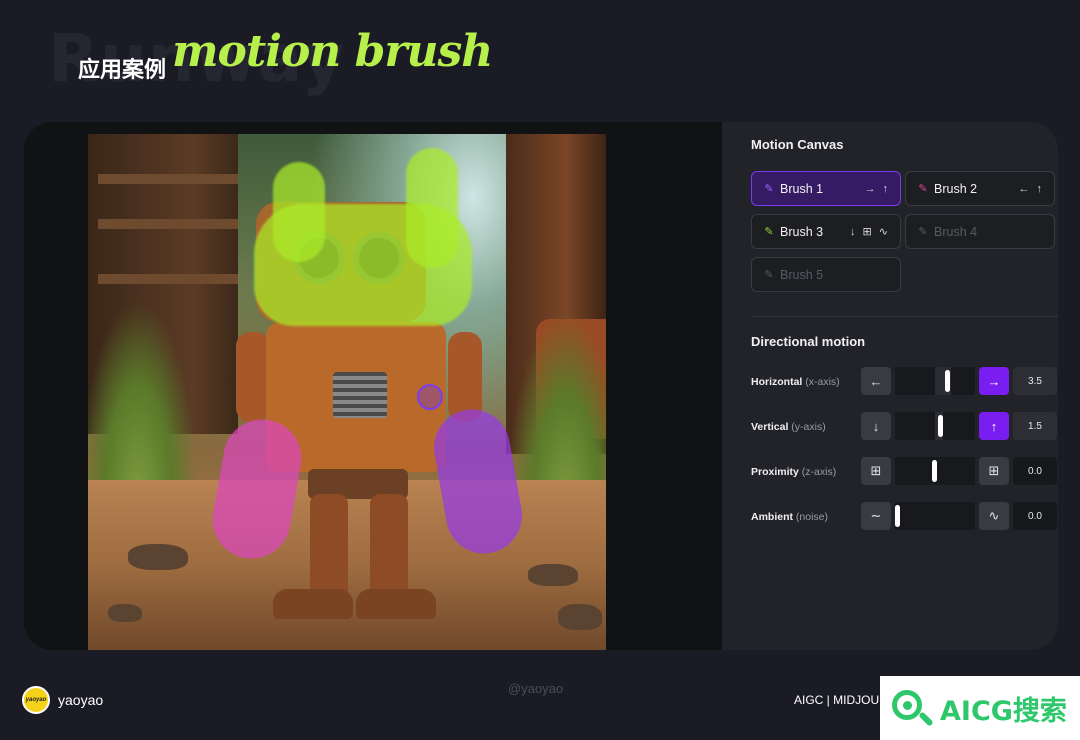 This screenshot has height=740, width=1080. Describe the element at coordinates (935, 516) in the screenshot. I see `ambient-slider` at that location.